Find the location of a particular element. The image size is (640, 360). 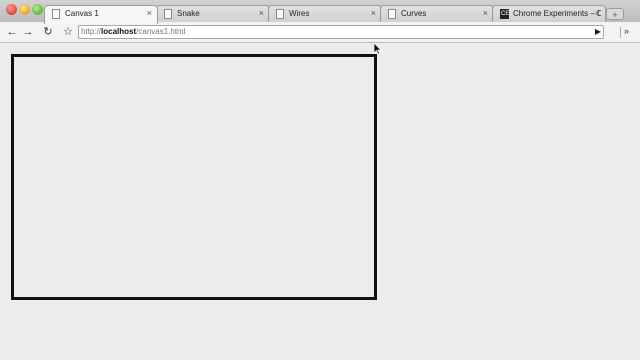

url-path: /canvas1.html is located at coordinates (161, 31).